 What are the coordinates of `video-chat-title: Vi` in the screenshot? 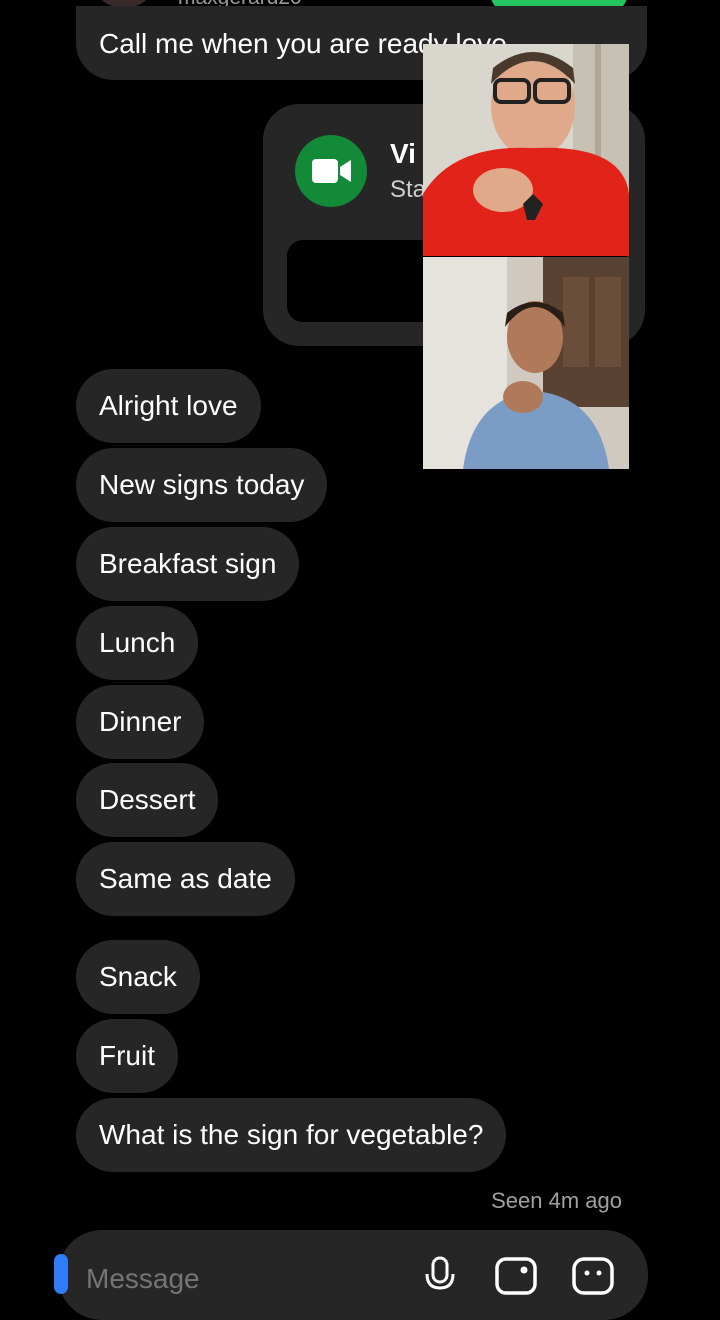 It's located at (403, 153).